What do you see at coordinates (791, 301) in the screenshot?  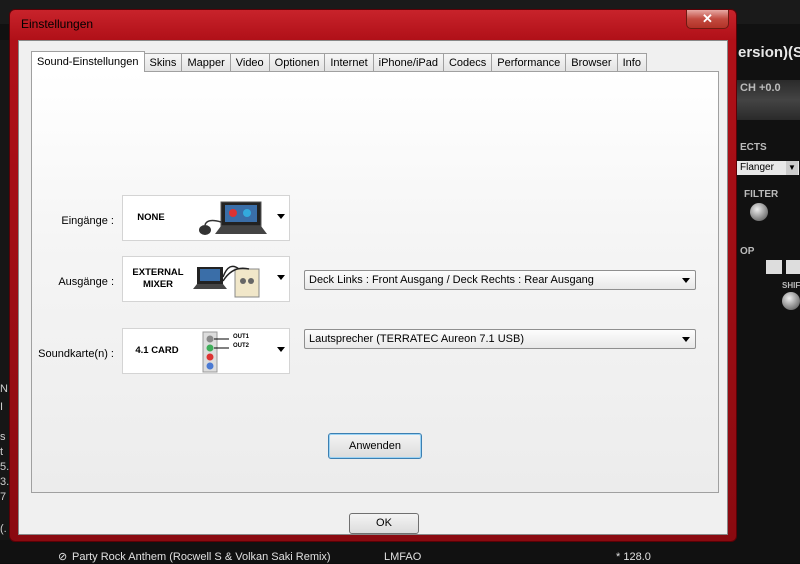 I see `shift-knob` at bounding box center [791, 301].